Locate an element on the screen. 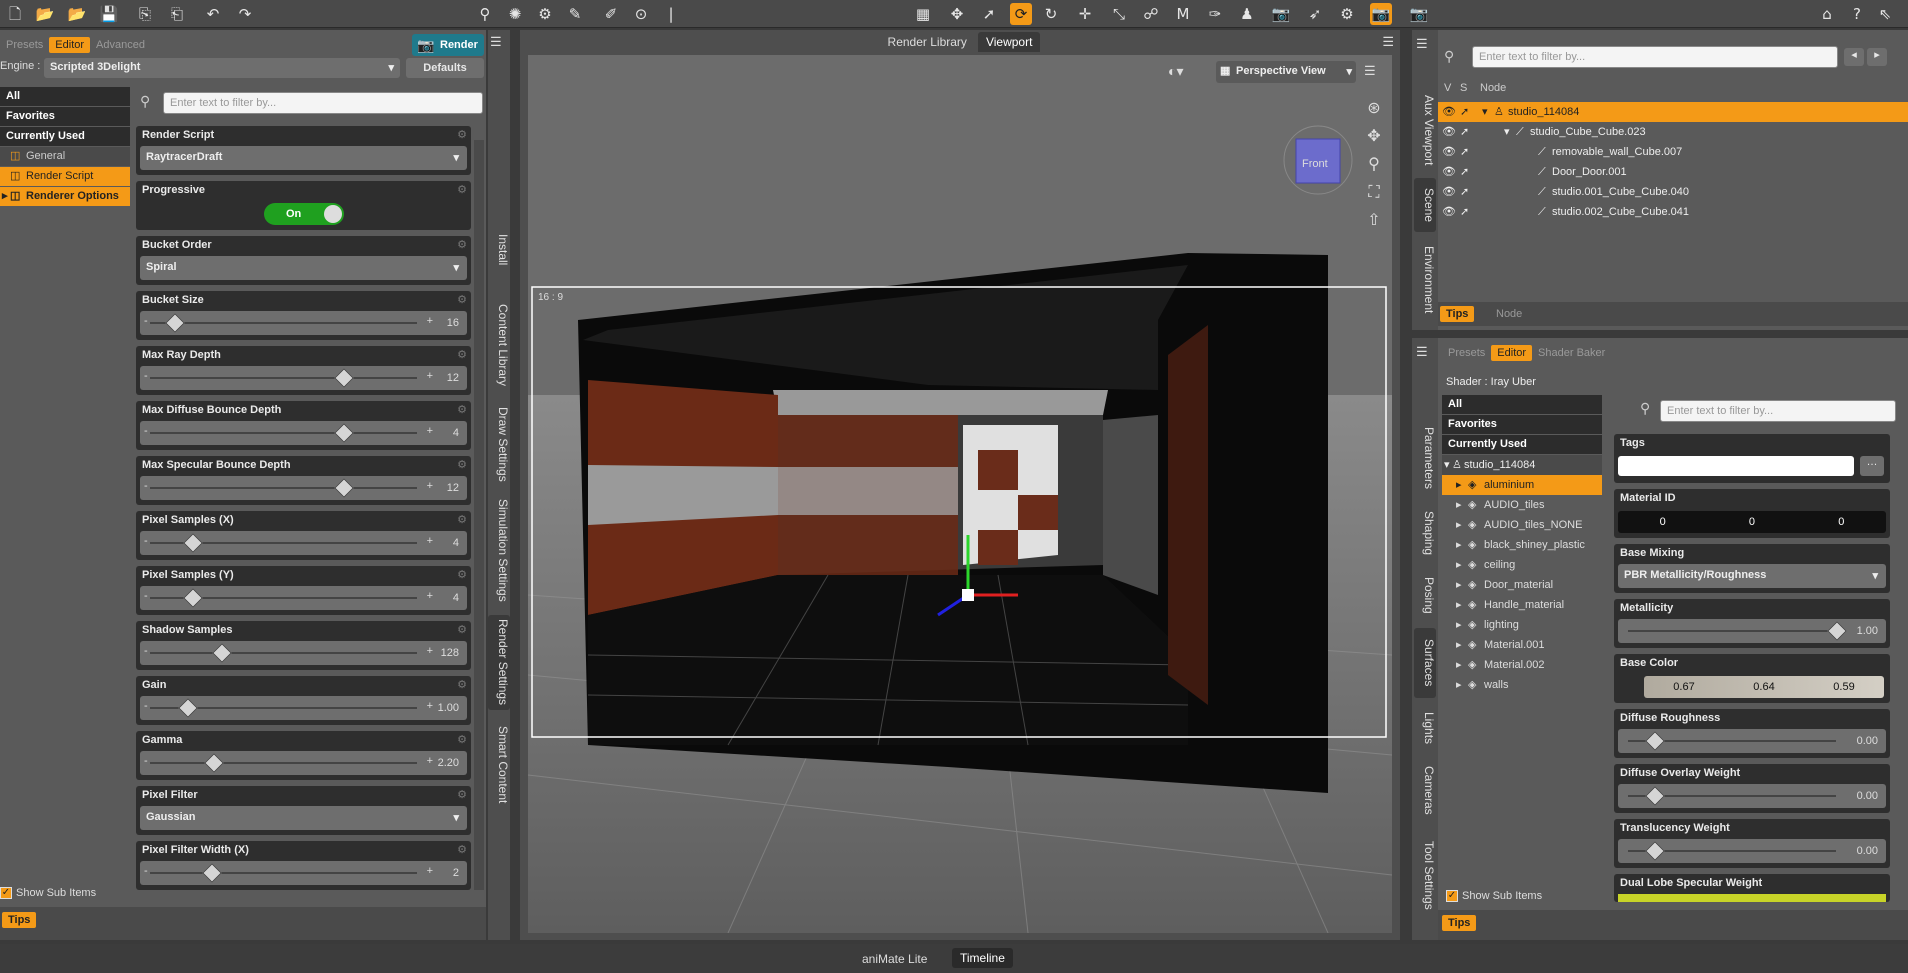 The image size is (1908, 973). new-file-icon: 🗋 is located at coordinates (15, 14).